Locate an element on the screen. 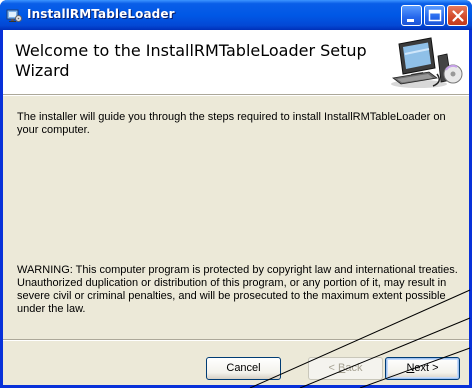 This screenshot has width=472, height=388. window-title: InstallRMTableLoader is located at coordinates (101, 14).